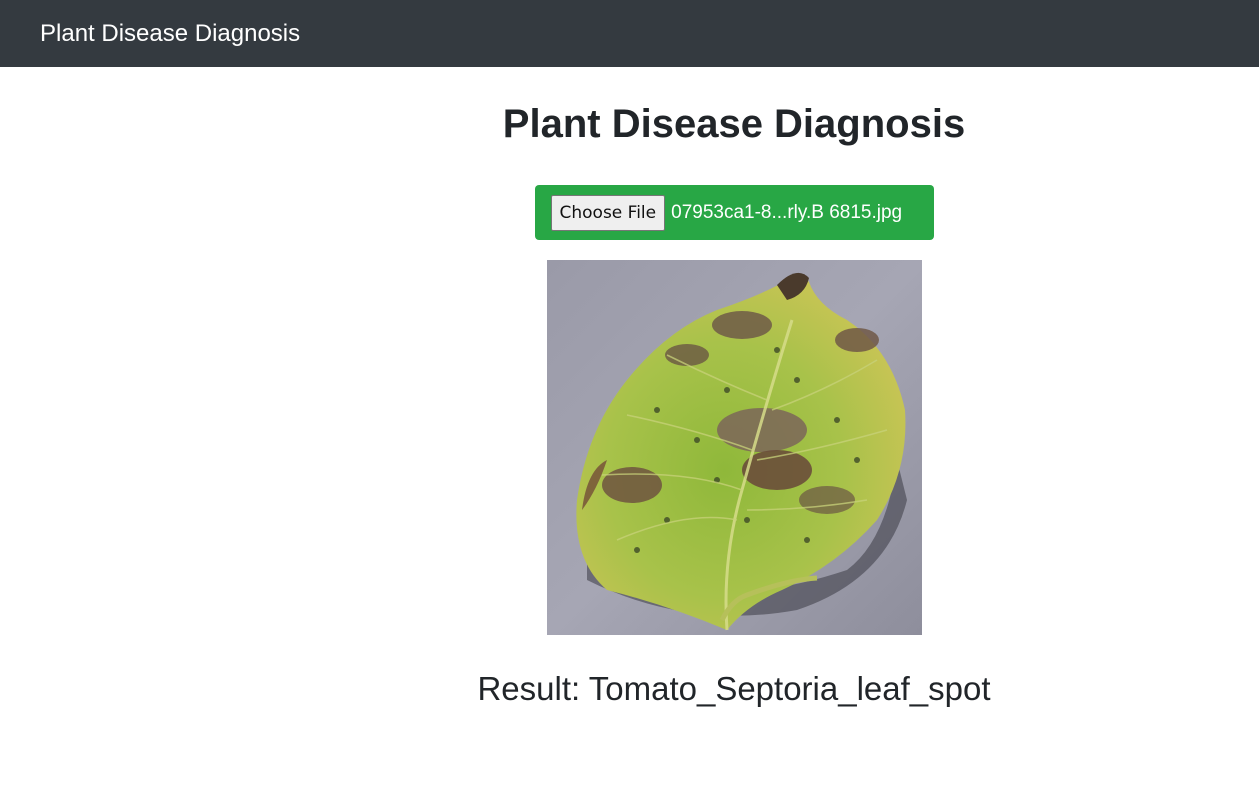 This screenshot has width=1259, height=809. What do you see at coordinates (734, 688) in the screenshot?
I see `diagnosis-result: Result: Tomato_Septoria_leaf_spot` at bounding box center [734, 688].